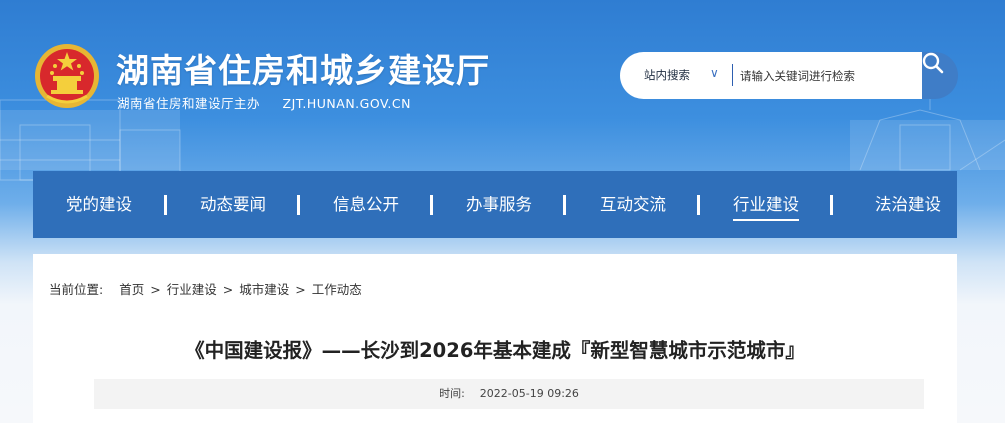  What do you see at coordinates (76, 289) in the screenshot?
I see `breadcrumb-prefix: 当前位置:` at bounding box center [76, 289].